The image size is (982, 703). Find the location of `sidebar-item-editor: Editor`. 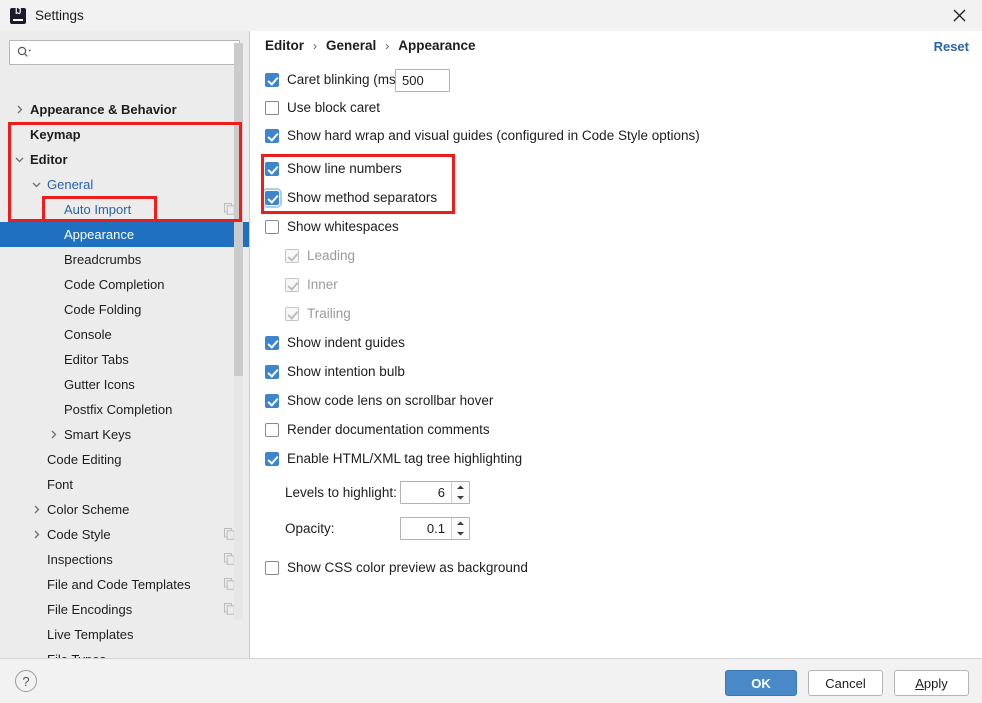

sidebar-item-editor: Editor is located at coordinates (124, 159).